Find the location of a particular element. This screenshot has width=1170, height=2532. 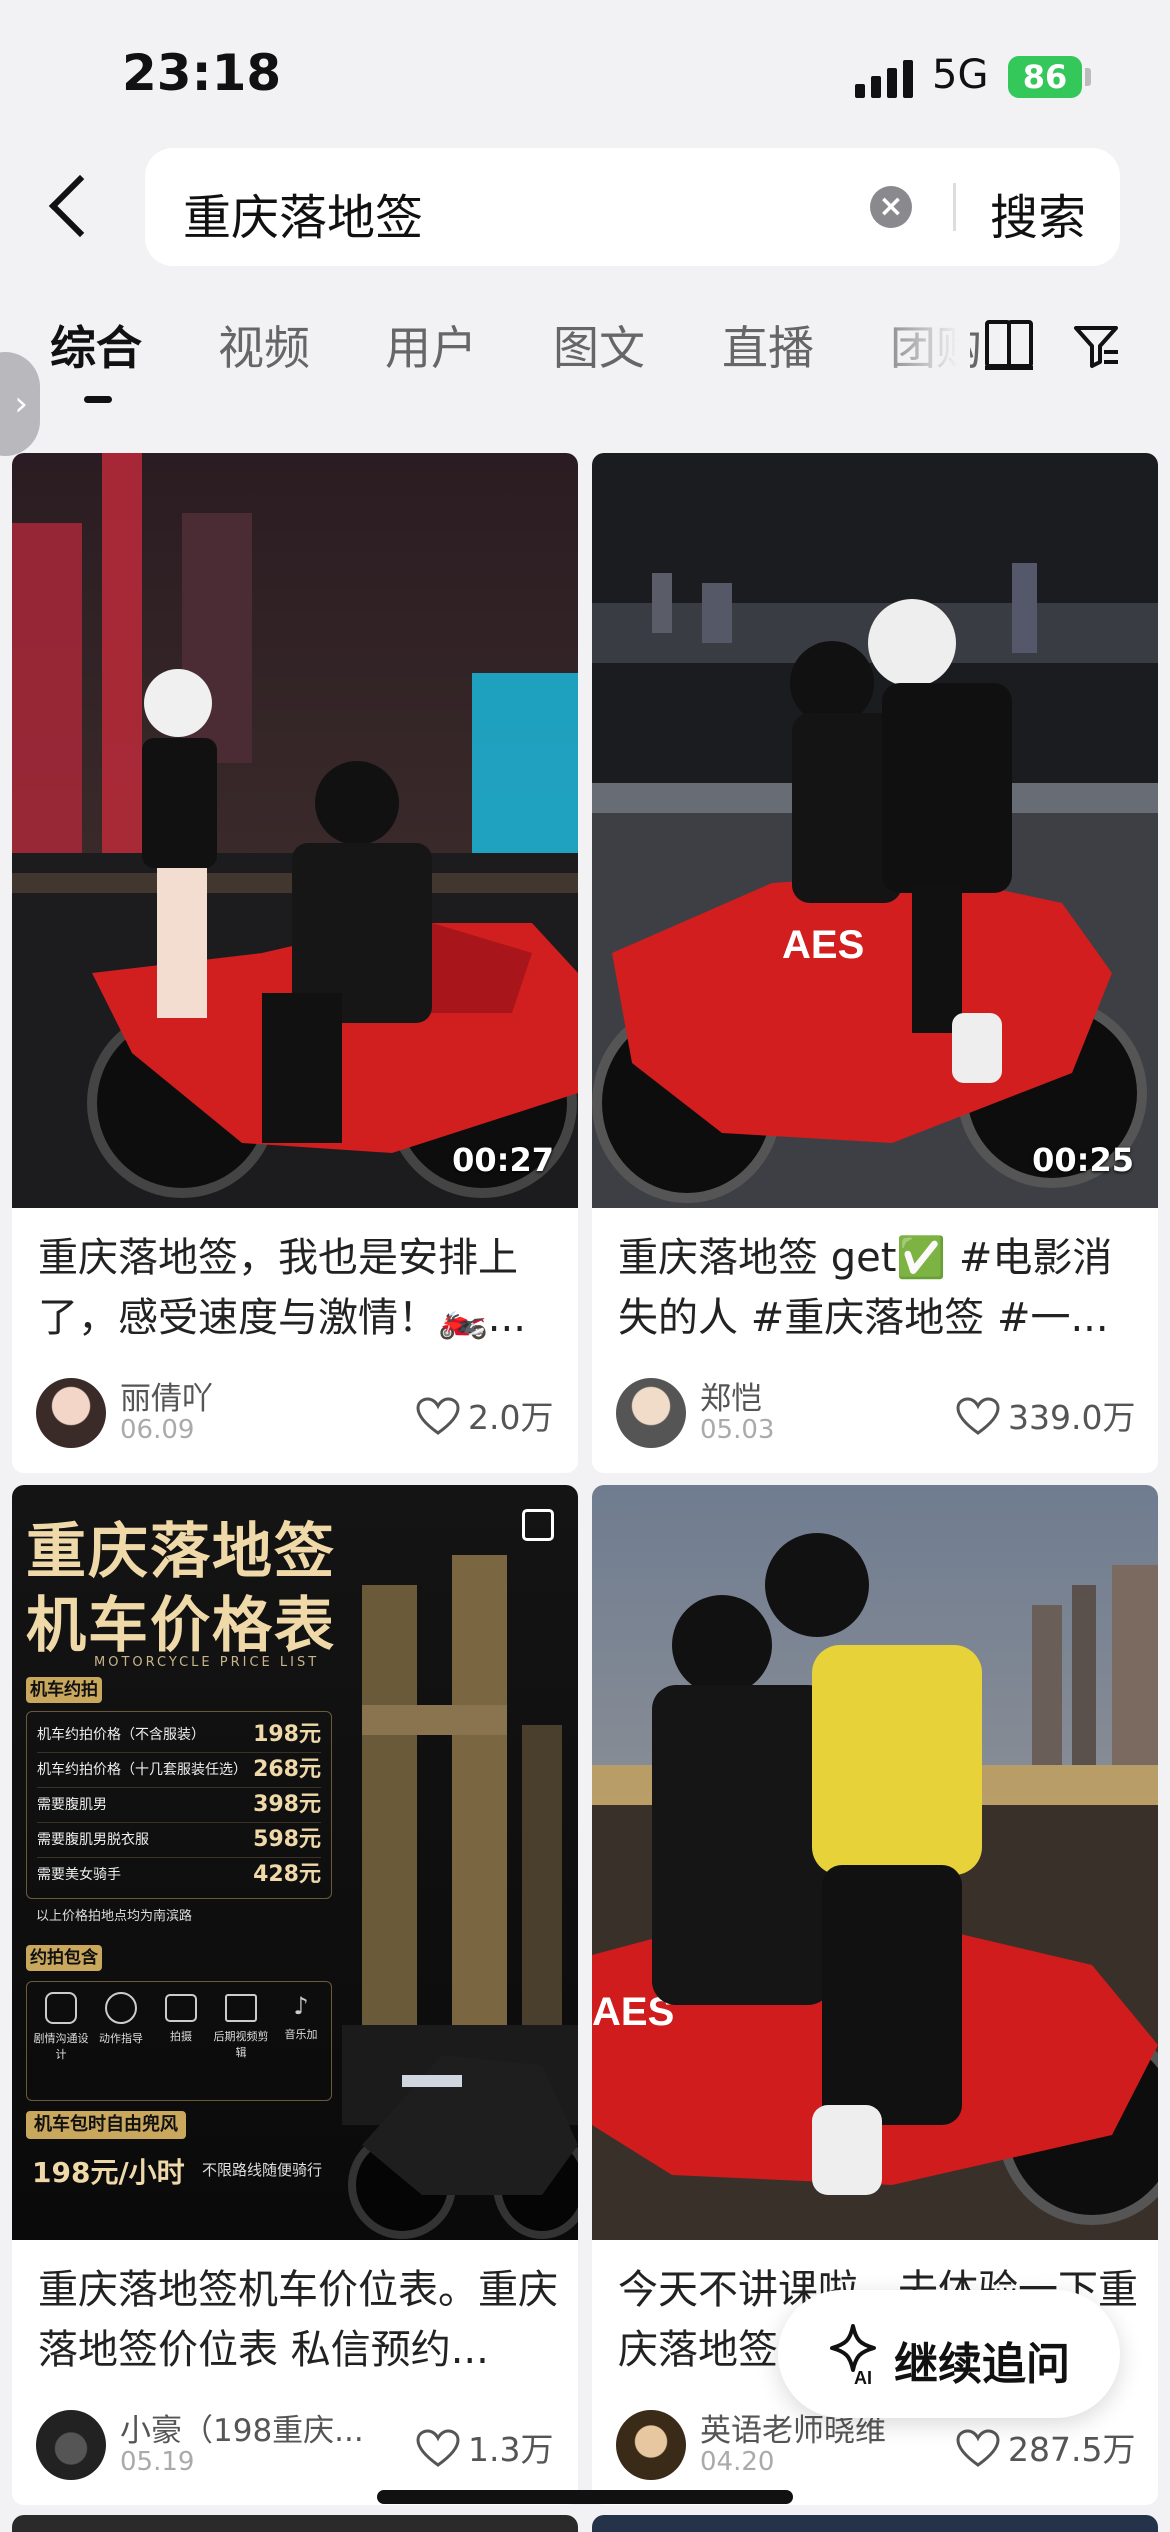

service-label: 动作指导 is located at coordinates (121, 2038).